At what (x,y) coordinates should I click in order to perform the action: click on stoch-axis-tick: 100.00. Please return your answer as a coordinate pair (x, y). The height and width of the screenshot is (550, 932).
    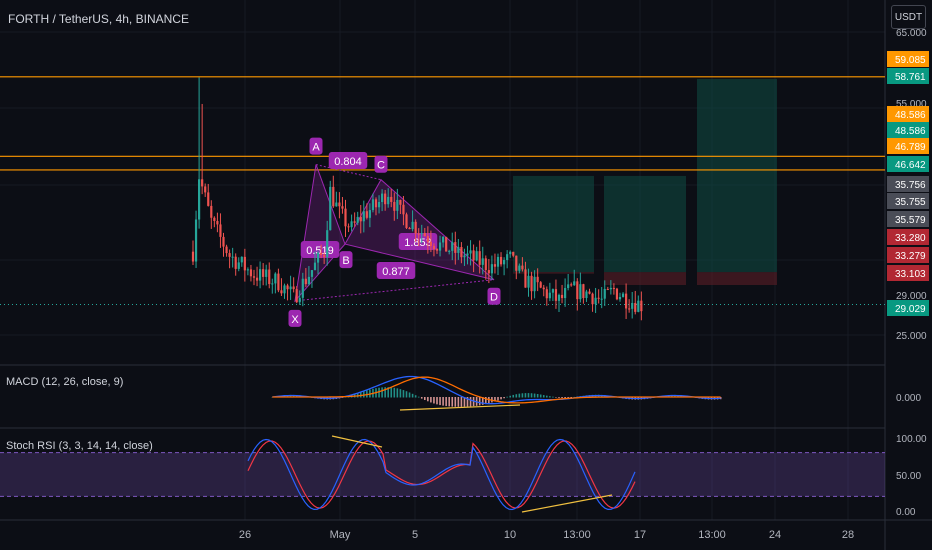
    Looking at the image, I should click on (911, 439).